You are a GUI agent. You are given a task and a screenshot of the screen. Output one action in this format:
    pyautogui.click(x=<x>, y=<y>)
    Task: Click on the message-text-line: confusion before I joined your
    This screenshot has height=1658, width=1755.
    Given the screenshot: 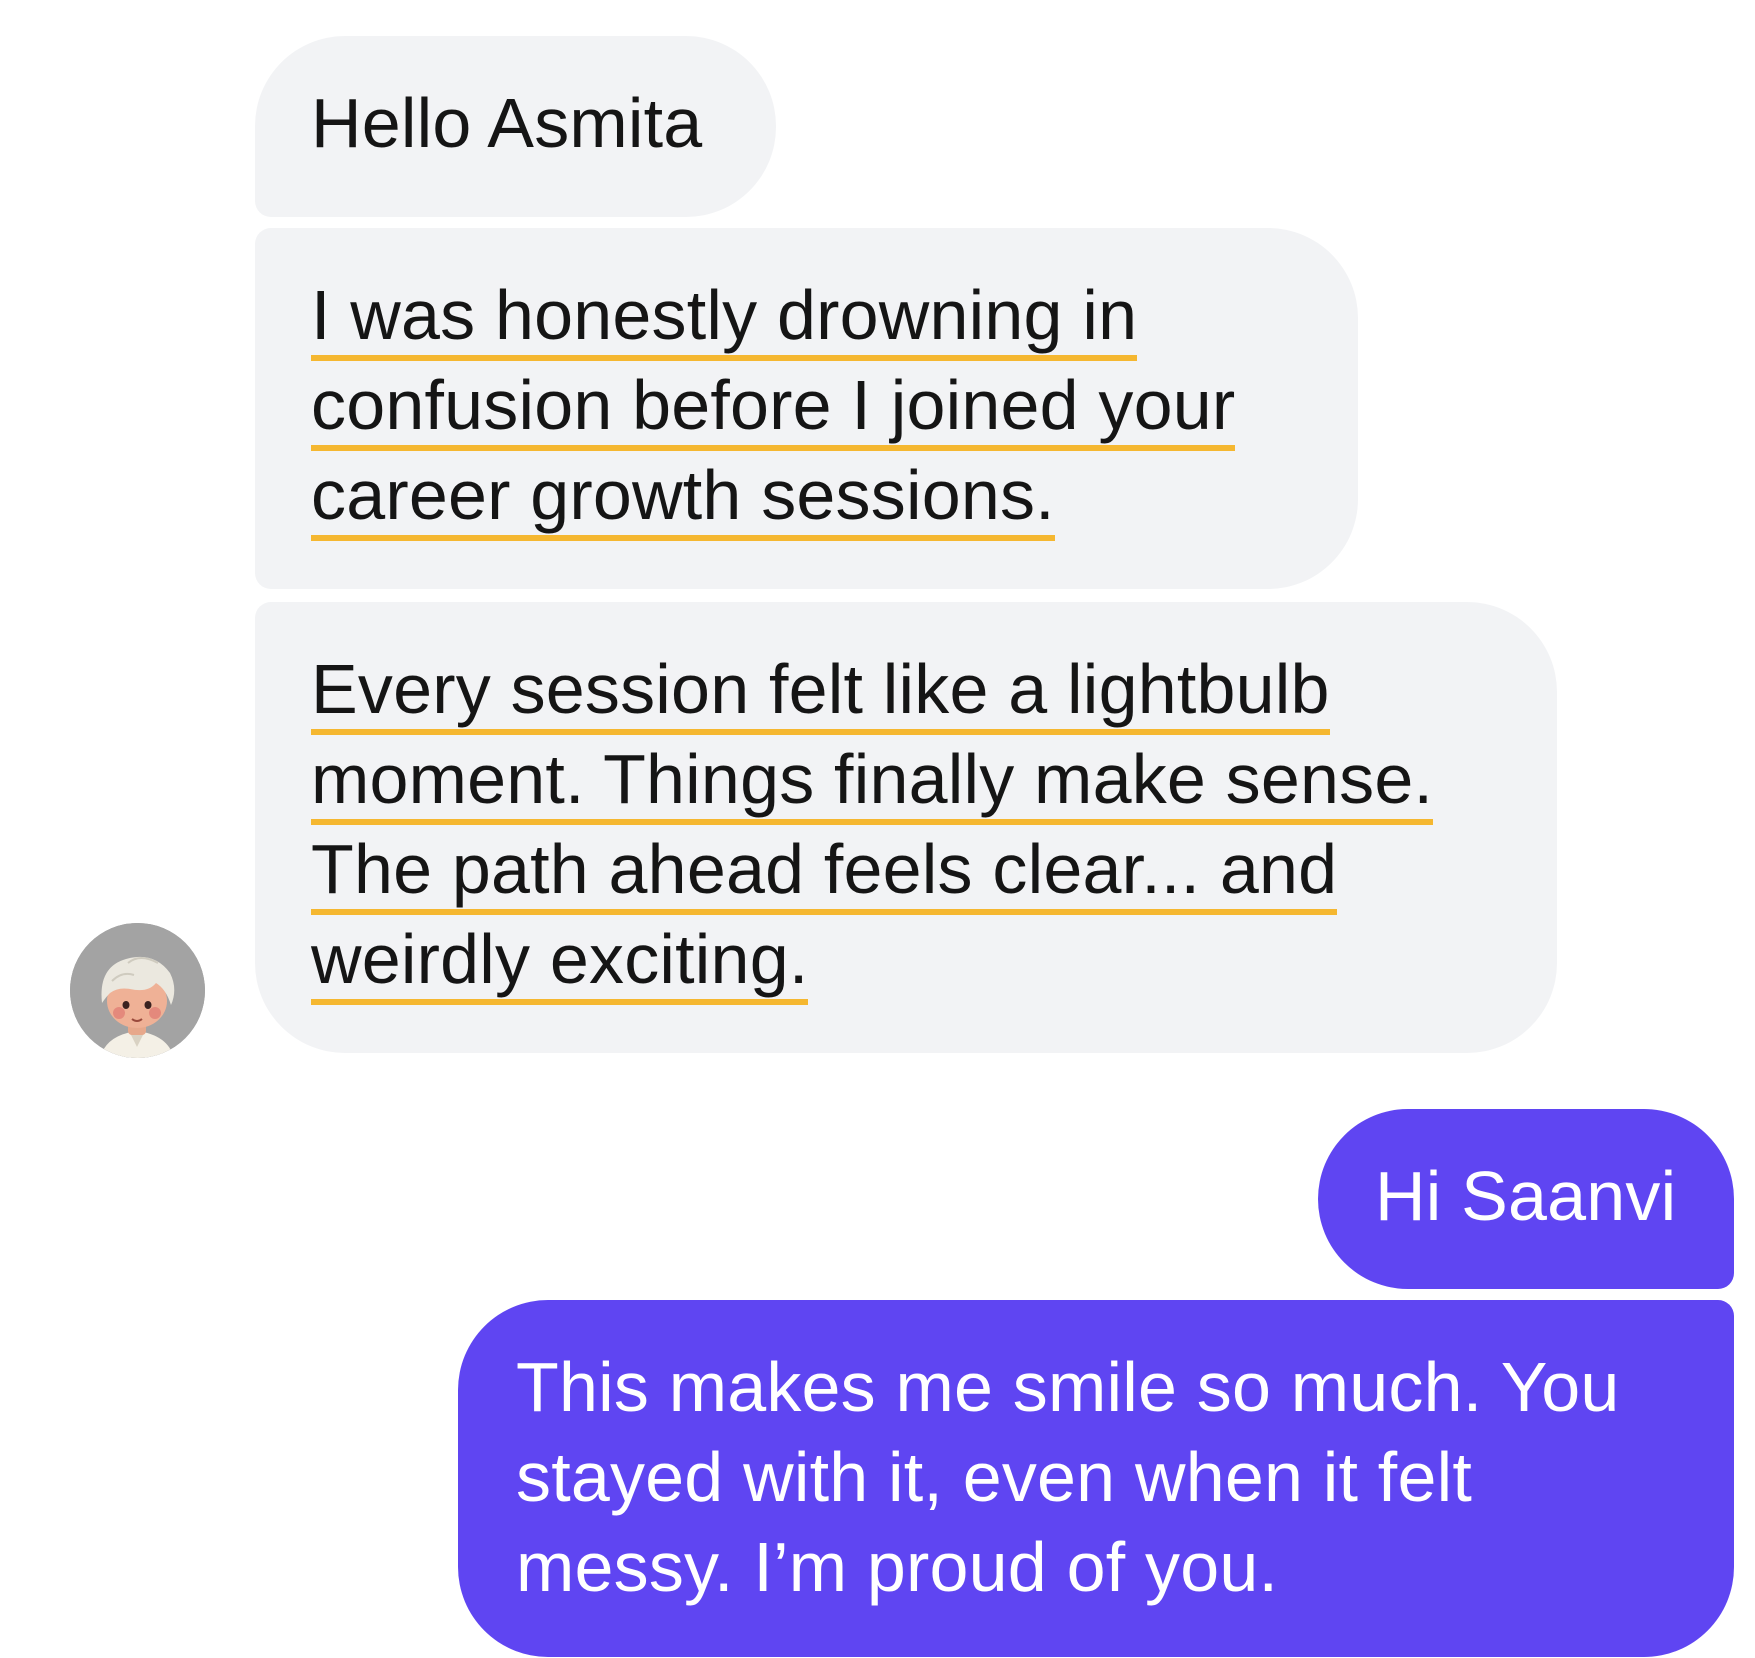 What is the action you would take?
    pyautogui.click(x=834, y=405)
    